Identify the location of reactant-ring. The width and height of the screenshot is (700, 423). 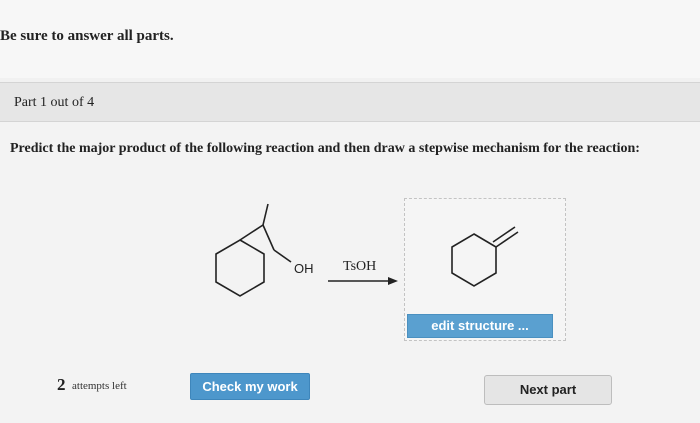
(240, 268).